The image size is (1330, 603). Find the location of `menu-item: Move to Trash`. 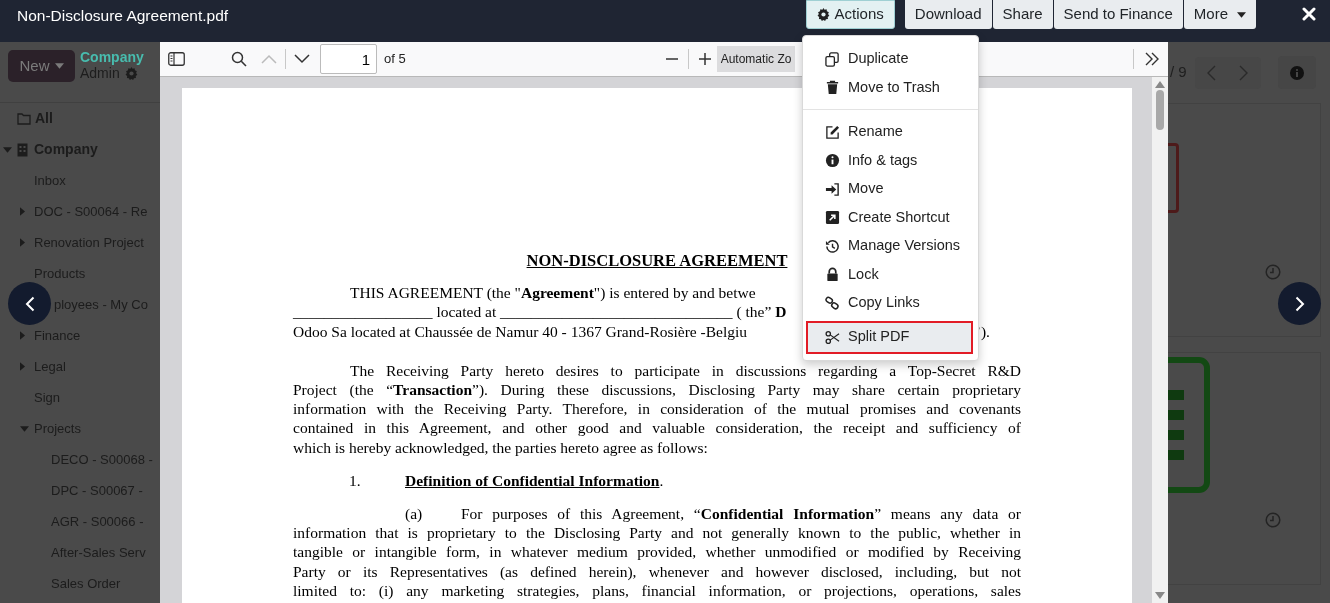

menu-item: Move to Trash is located at coordinates (890, 87).